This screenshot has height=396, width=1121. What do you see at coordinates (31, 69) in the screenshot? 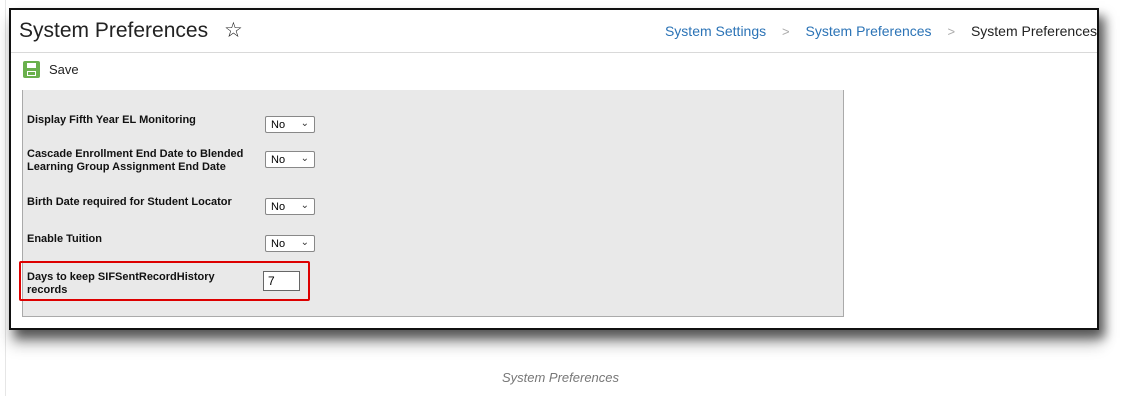
I see `save-icon` at bounding box center [31, 69].